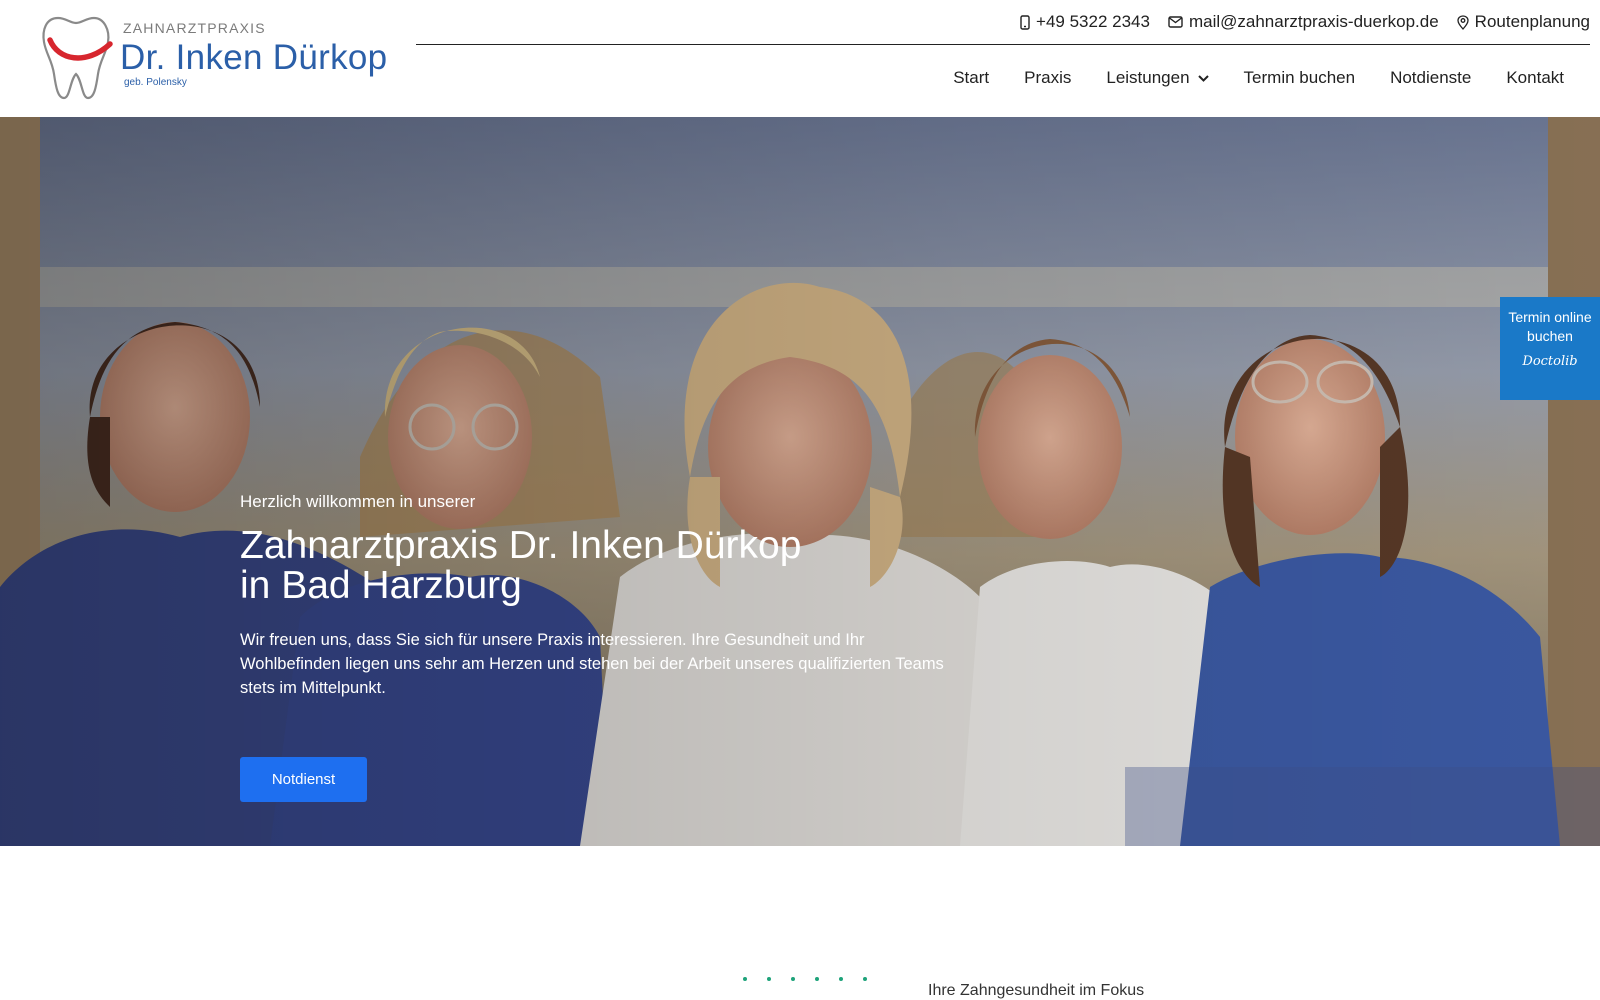 This screenshot has width=1600, height=1000. I want to click on nav-notdienste: Notdienste, so click(1430, 78).